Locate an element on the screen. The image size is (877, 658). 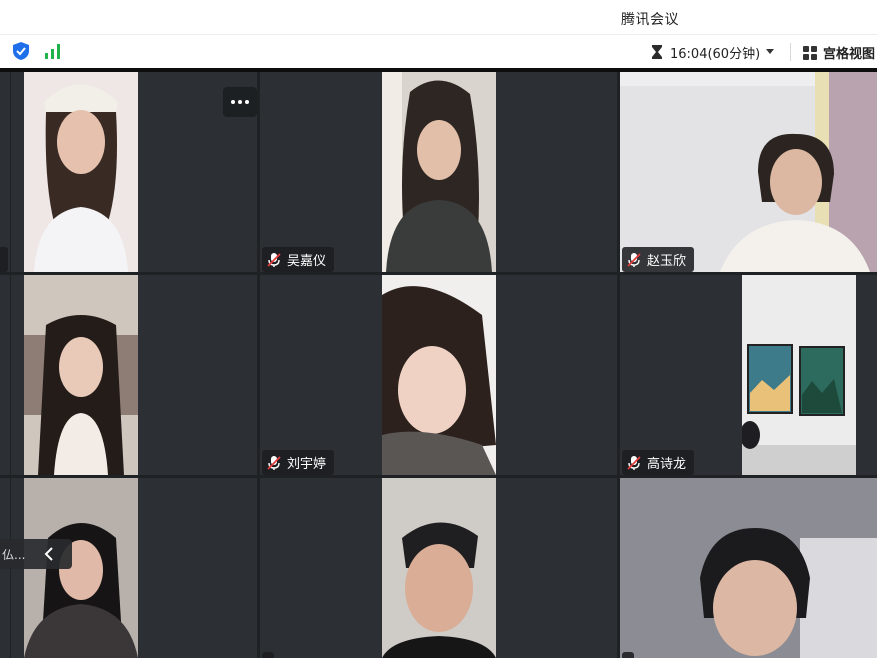
toolbar-divider is located at coordinates (790, 52).